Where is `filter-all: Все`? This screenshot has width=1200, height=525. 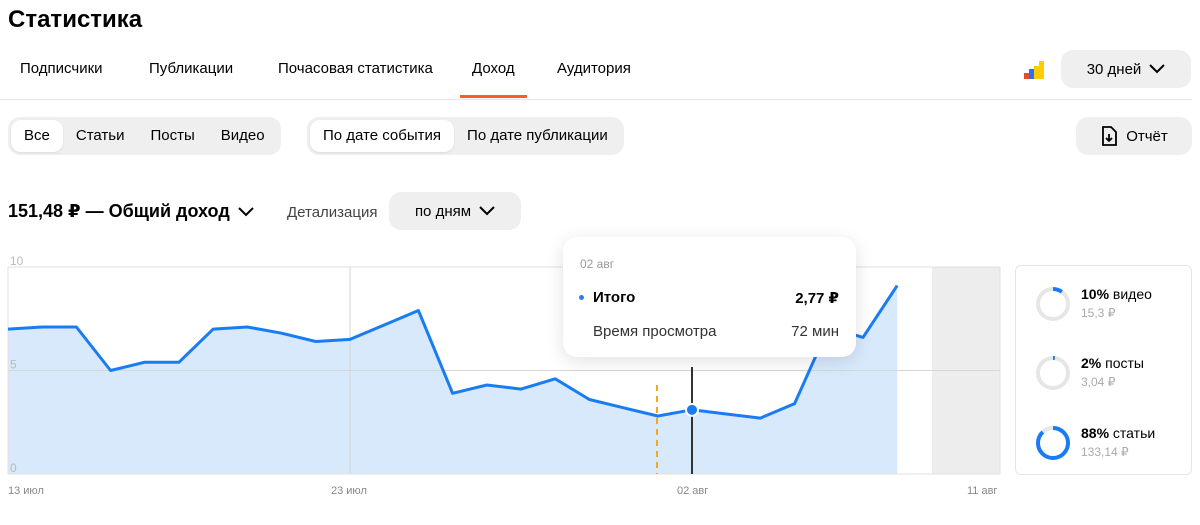
filter-all: Все is located at coordinates (37, 136).